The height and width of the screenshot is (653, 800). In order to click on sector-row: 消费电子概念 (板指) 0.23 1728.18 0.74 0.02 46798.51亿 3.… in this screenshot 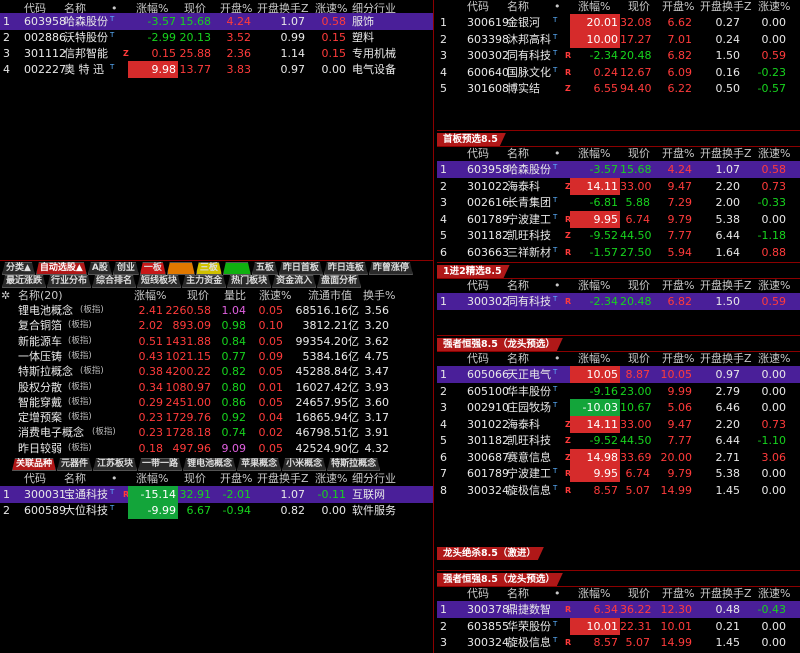, I will do `click(216, 431)`.